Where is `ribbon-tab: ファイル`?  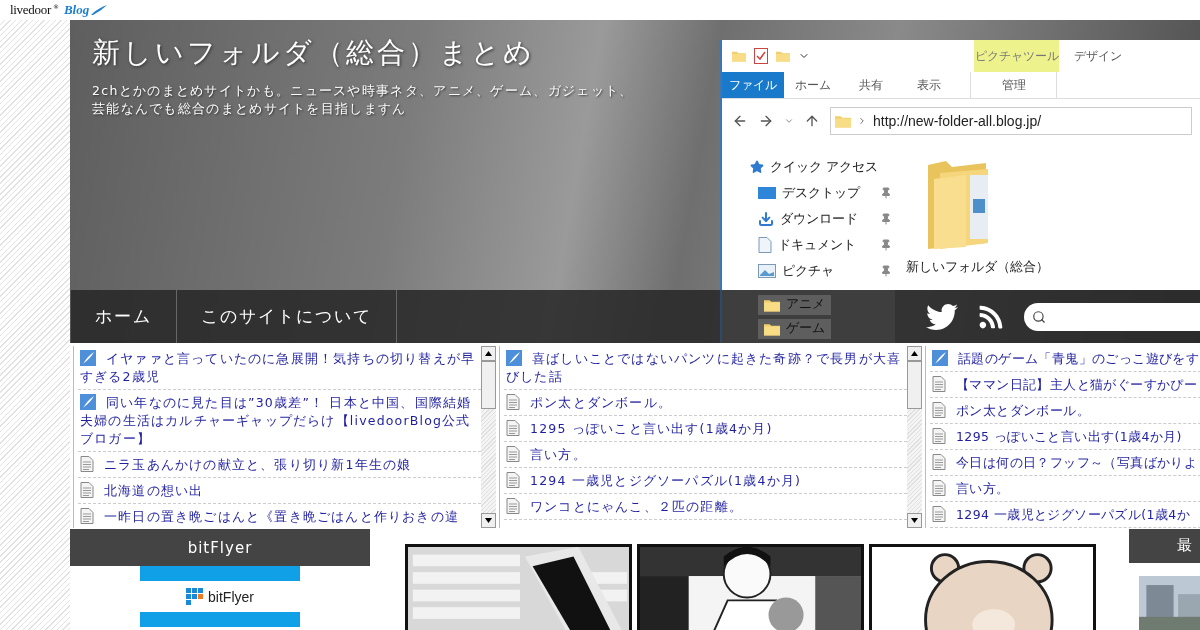
ribbon-tab: ファイル is located at coordinates (753, 85).